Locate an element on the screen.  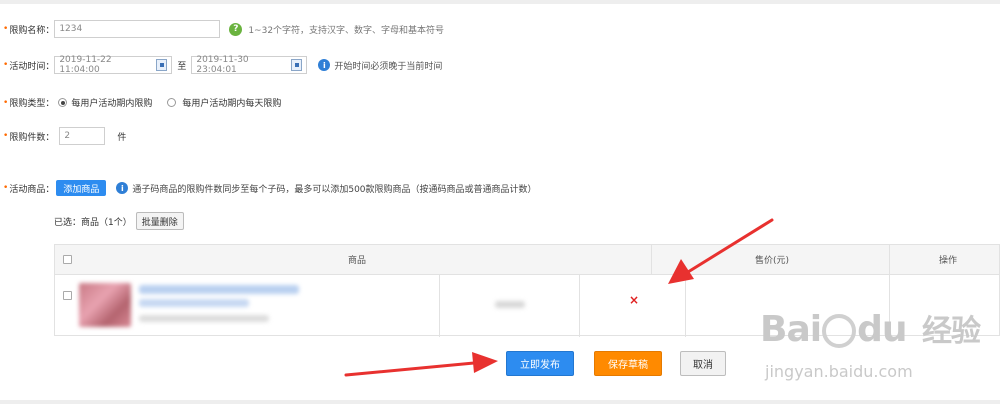
watermark-brand-part2: du is located at coordinates (882, 329).